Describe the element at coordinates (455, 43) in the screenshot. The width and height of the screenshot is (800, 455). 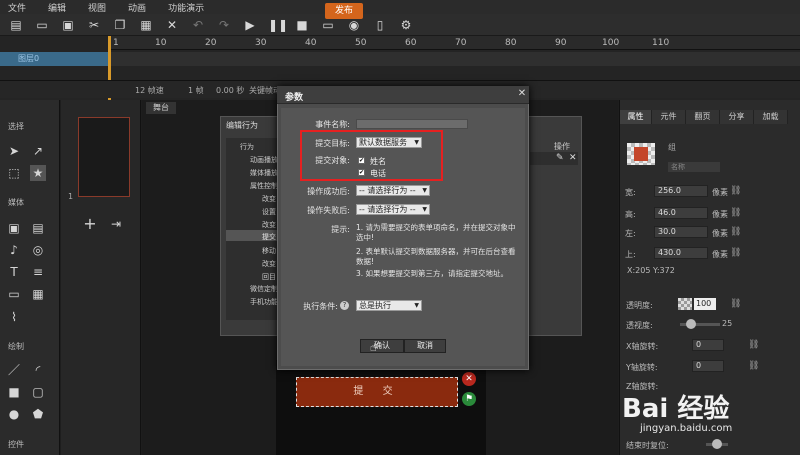
I see `timeline-ruler: 1 10 20 30 40 50 60 70 80 90 100 110` at that location.